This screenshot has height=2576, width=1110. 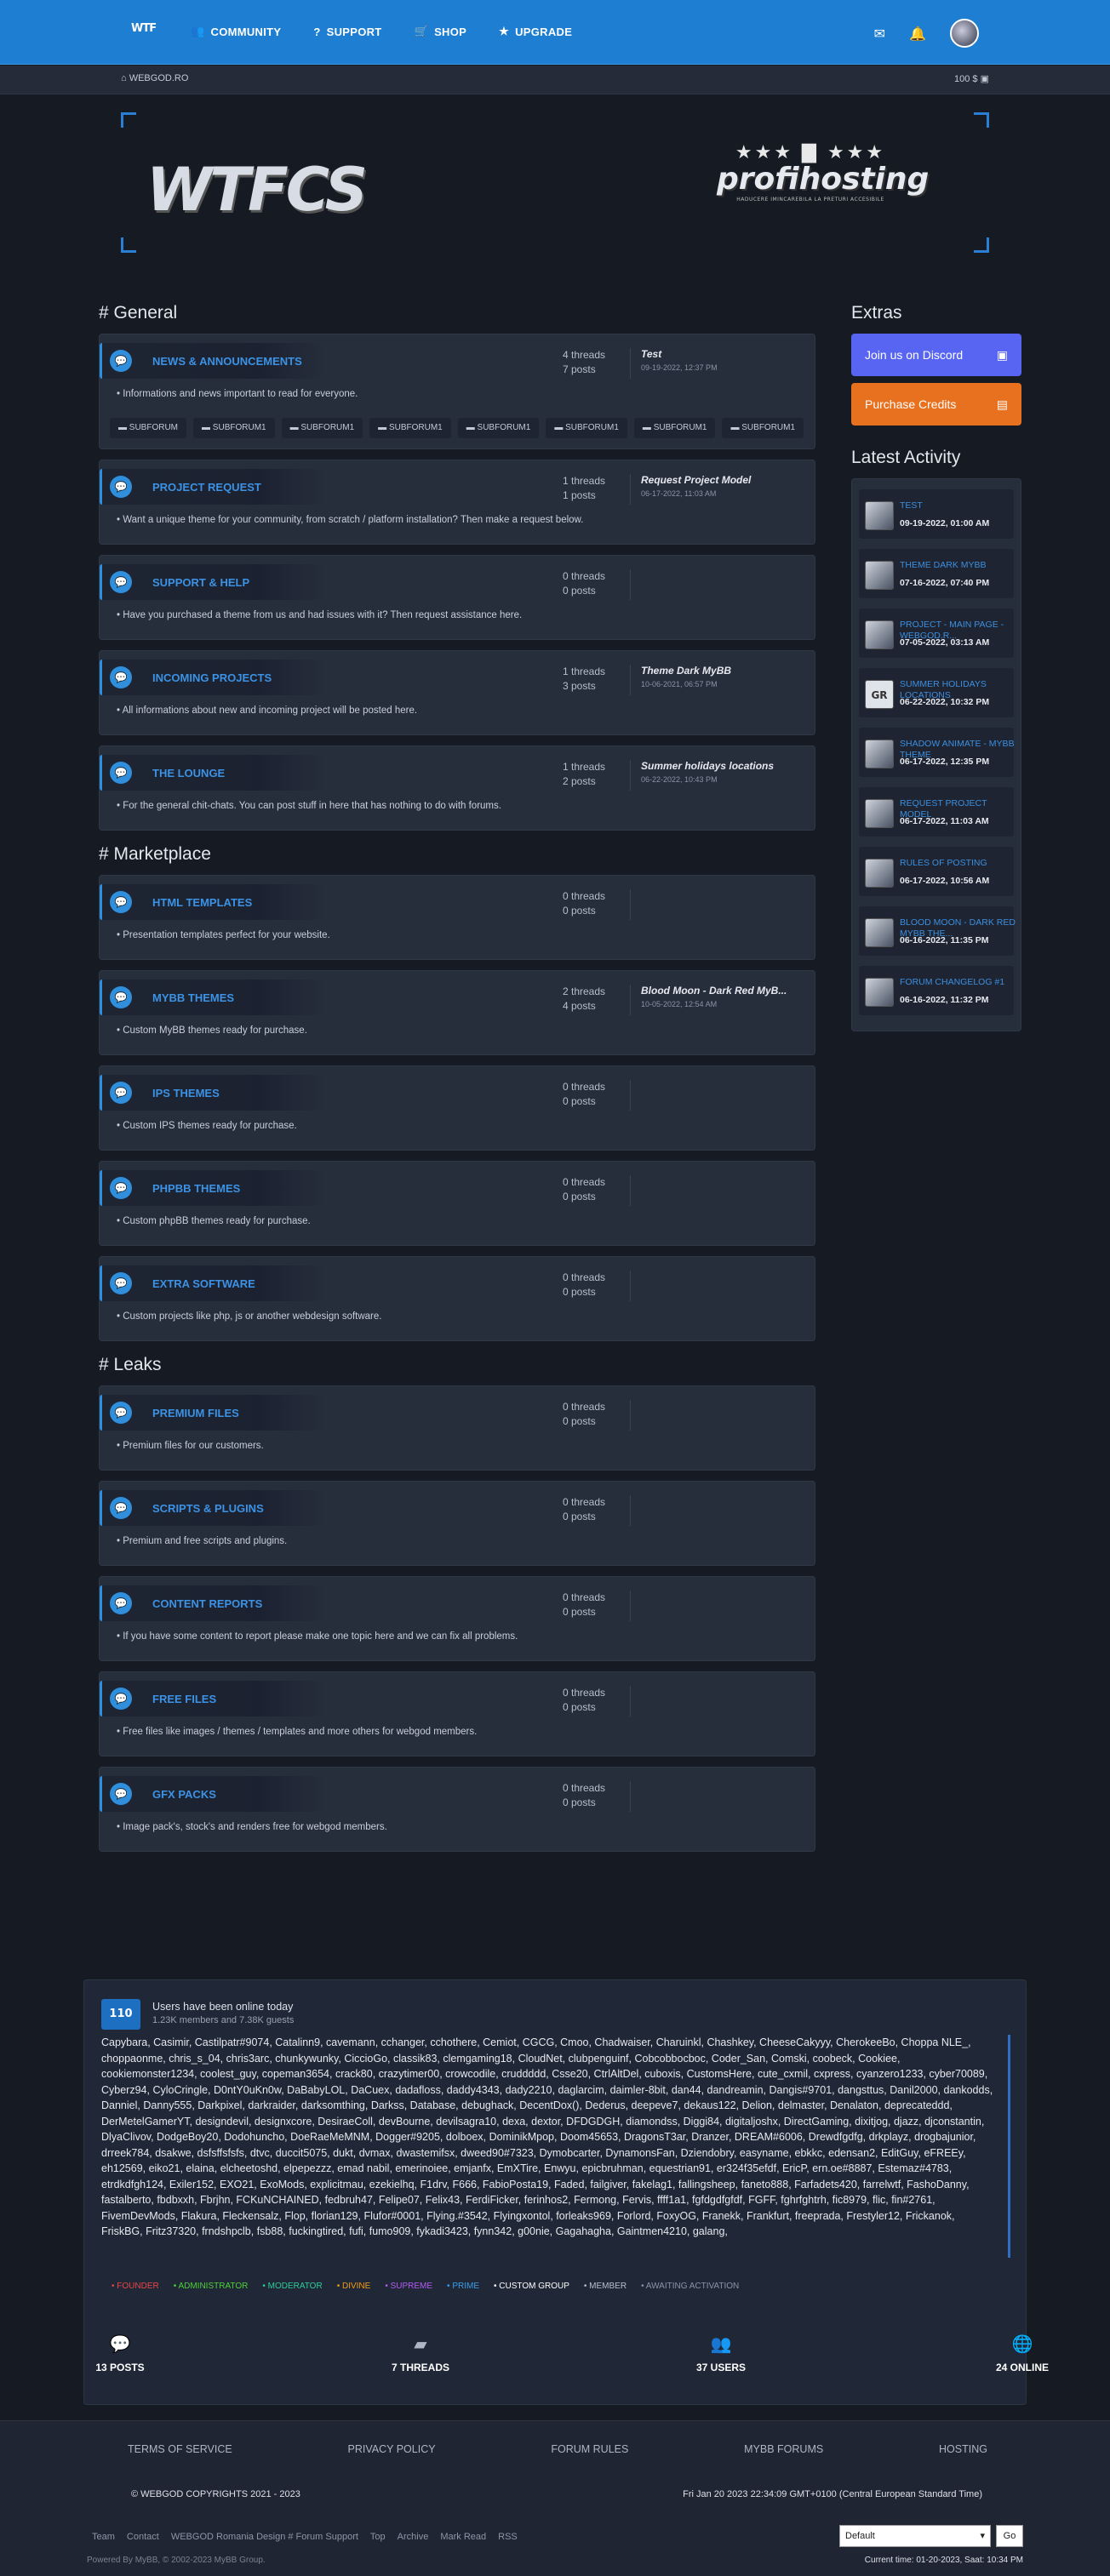 What do you see at coordinates (544, 31) in the screenshot?
I see `nav-upgrade-label: UPGRADE` at bounding box center [544, 31].